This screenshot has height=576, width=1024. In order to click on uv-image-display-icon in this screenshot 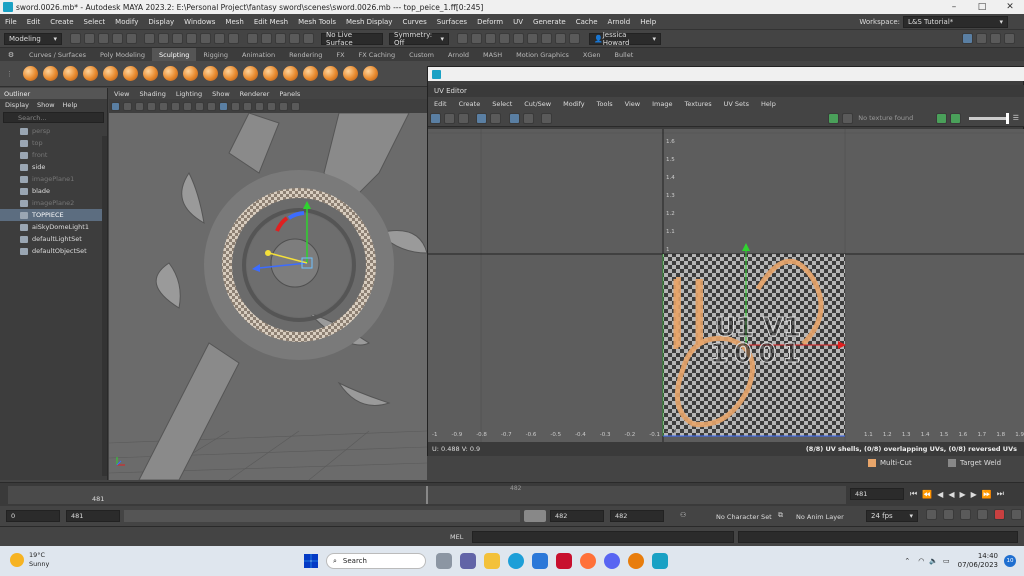, I will do `click(833, 118)`.